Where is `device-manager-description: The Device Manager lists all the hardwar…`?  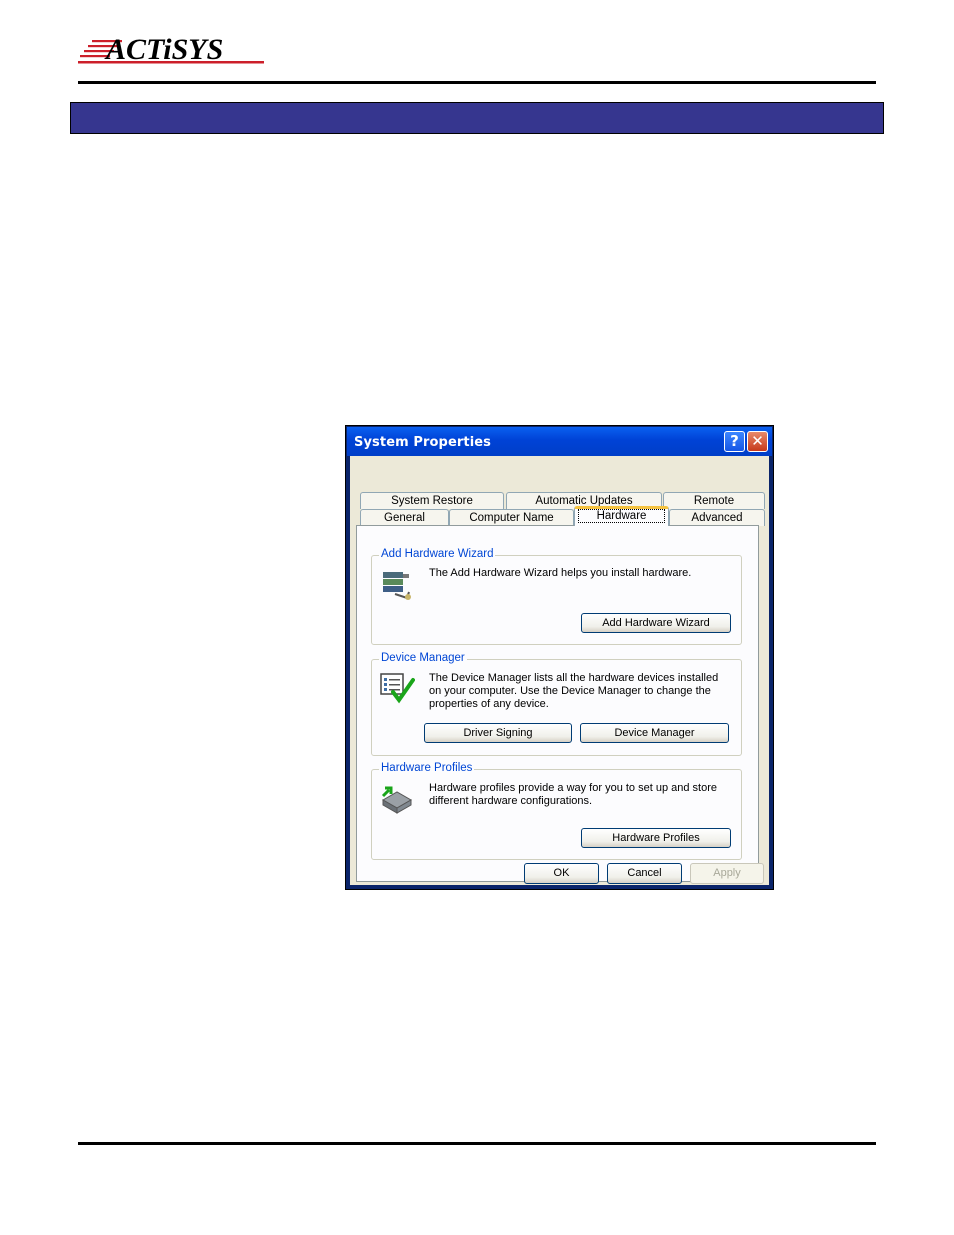 device-manager-description: The Device Manager lists all the hardwar… is located at coordinates (574, 691).